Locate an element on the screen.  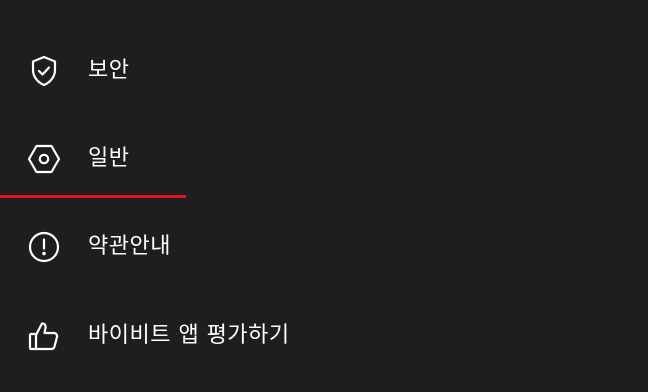
thumbs-up-icon is located at coordinates (44, 336).